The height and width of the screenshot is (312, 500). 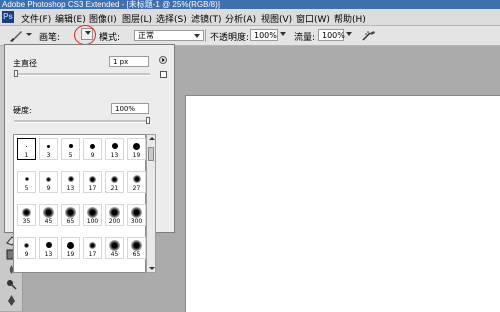 I want to click on brush-label: 画笔:, so click(x=50, y=38).